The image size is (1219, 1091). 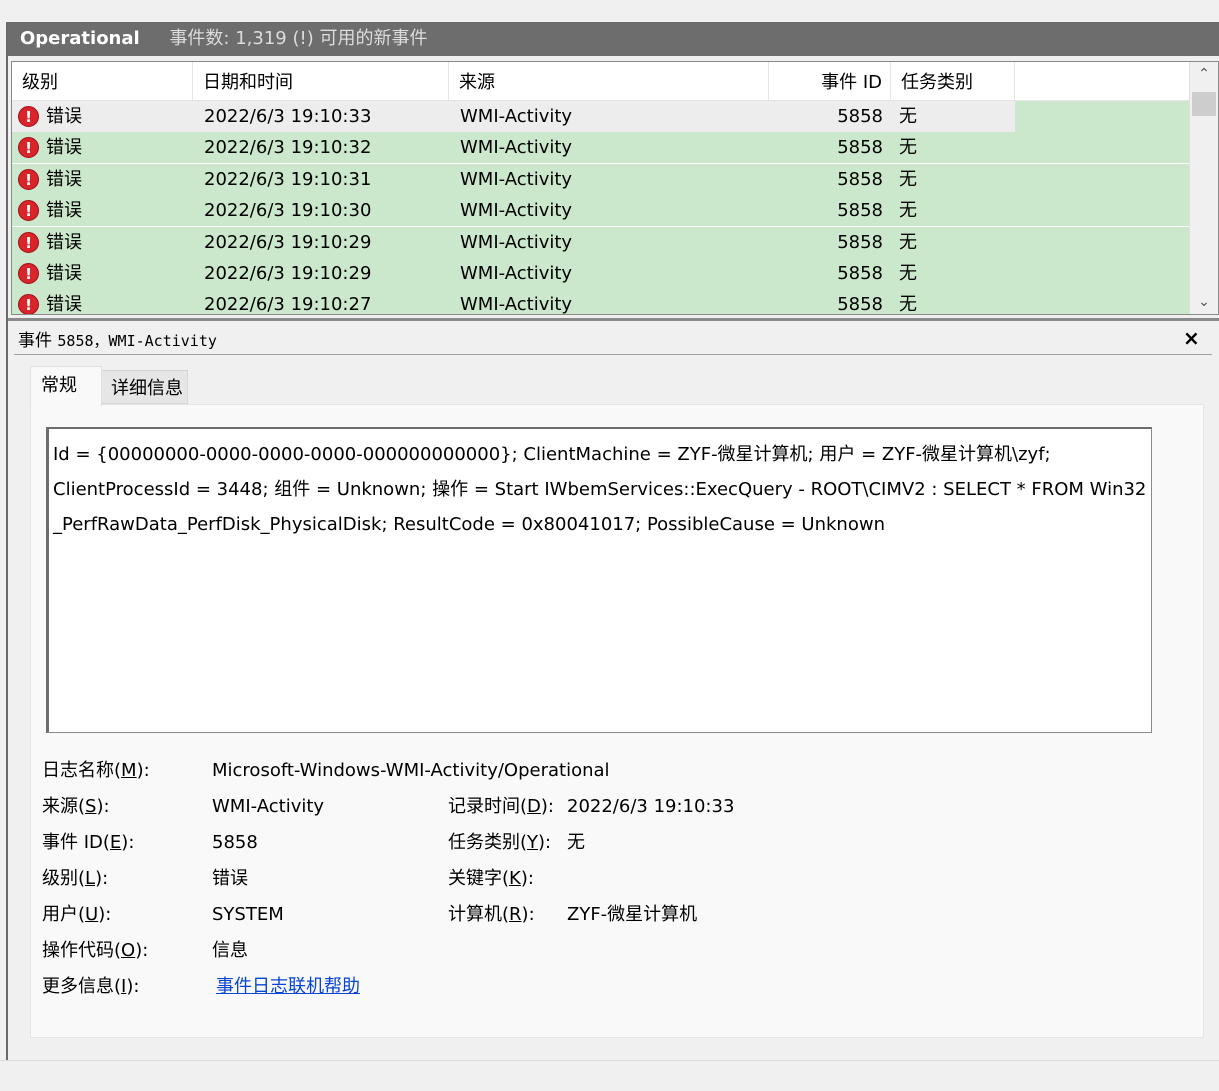 I want to click on row-datetime: 2022/6/3 19:10:27, so click(x=288, y=304).